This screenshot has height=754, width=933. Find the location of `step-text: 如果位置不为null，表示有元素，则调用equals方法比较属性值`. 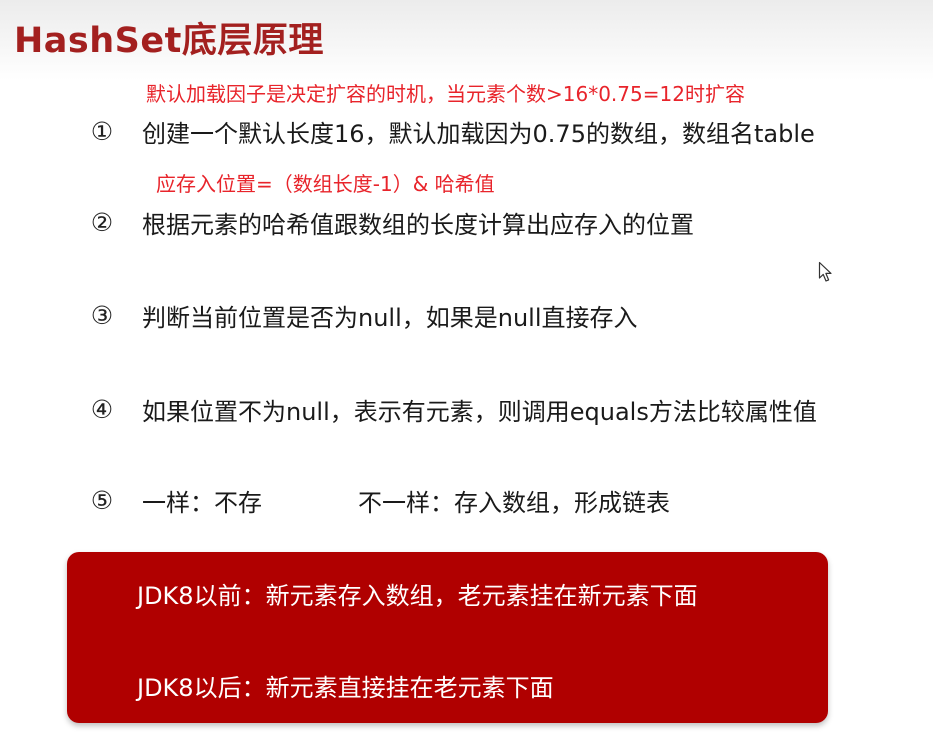

step-text: 如果位置不为null，表示有元素，则调用equals方法比较属性值 is located at coordinates (479, 411).